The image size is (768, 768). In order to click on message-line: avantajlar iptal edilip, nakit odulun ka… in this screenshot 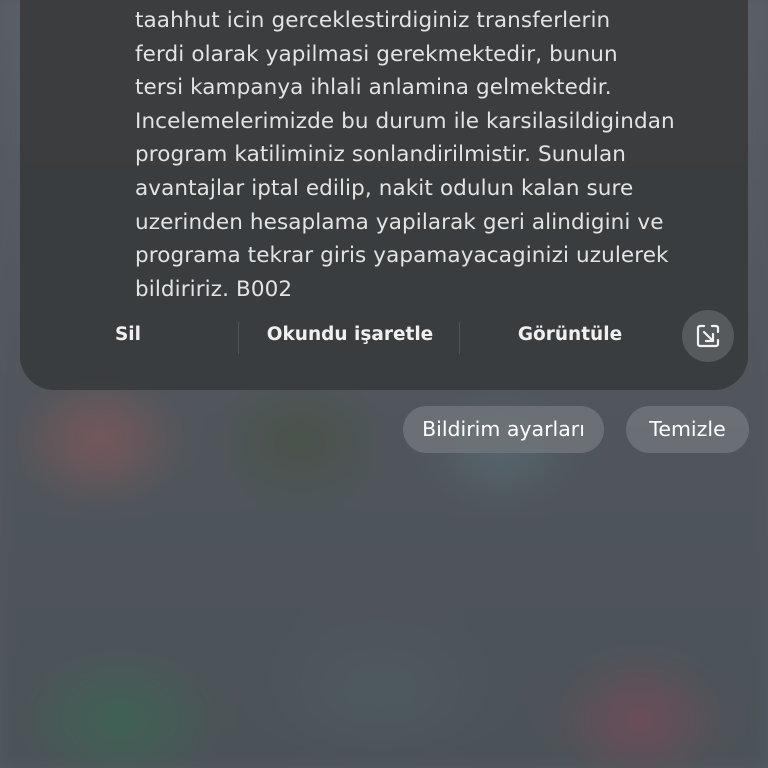, I will do `click(384, 188)`.